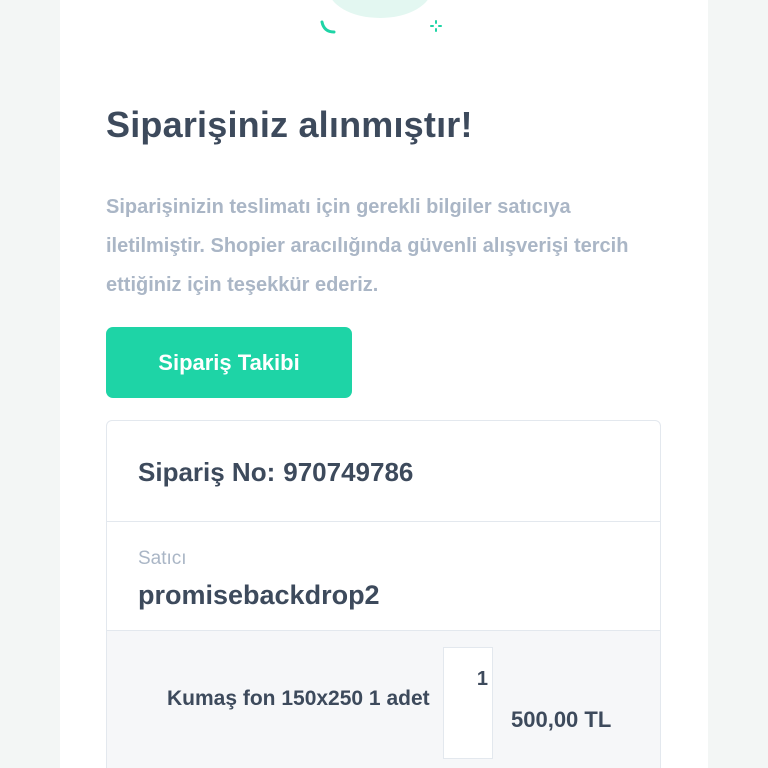 The image size is (768, 768). I want to click on seller-label: Satıcı, so click(162, 558).